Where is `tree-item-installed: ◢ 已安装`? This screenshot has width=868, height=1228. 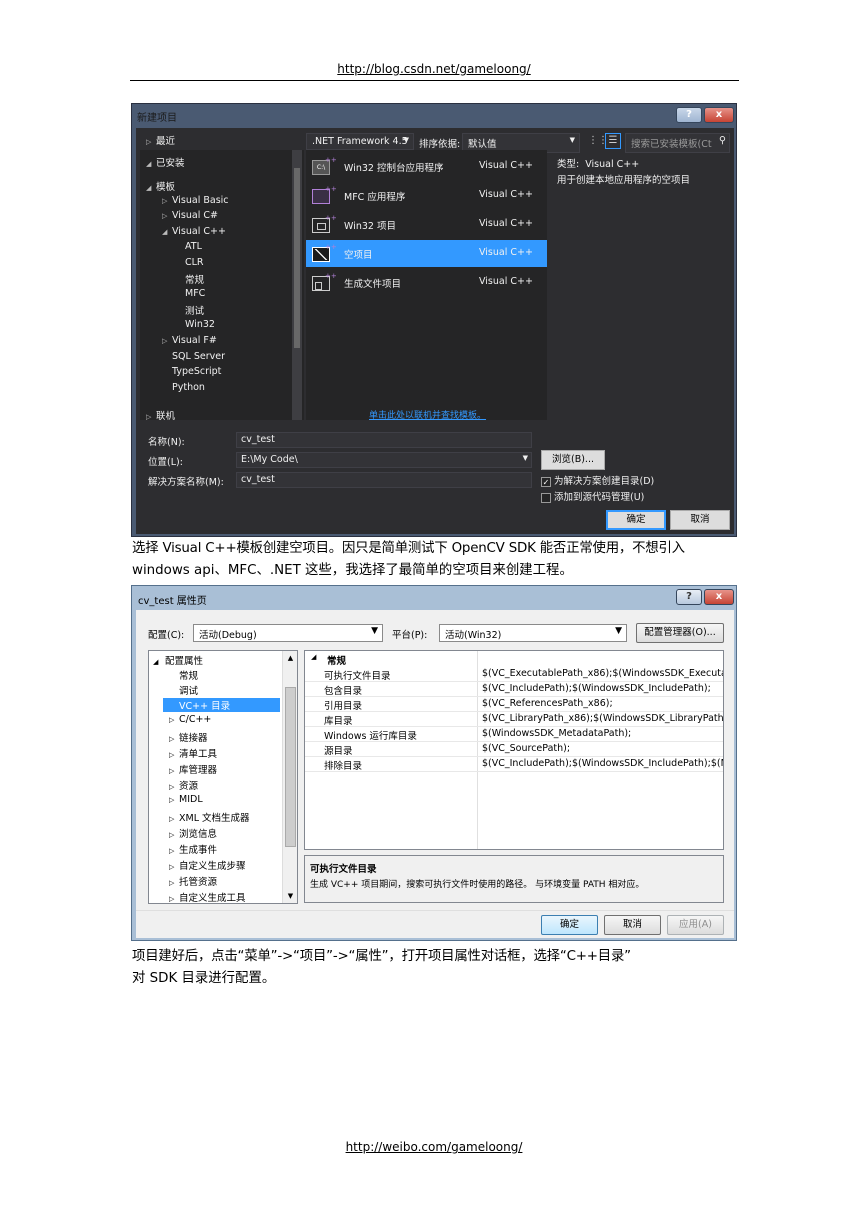
tree-item-installed: ◢ 已安装 is located at coordinates (165, 162).